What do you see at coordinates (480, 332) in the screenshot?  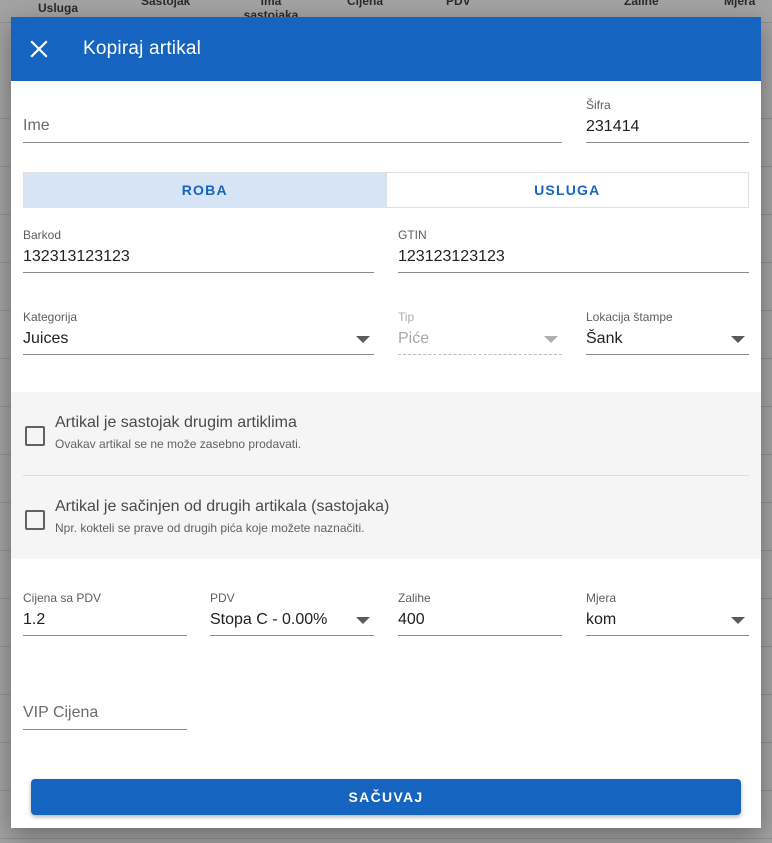 I see `type-select: Tip Piće` at bounding box center [480, 332].